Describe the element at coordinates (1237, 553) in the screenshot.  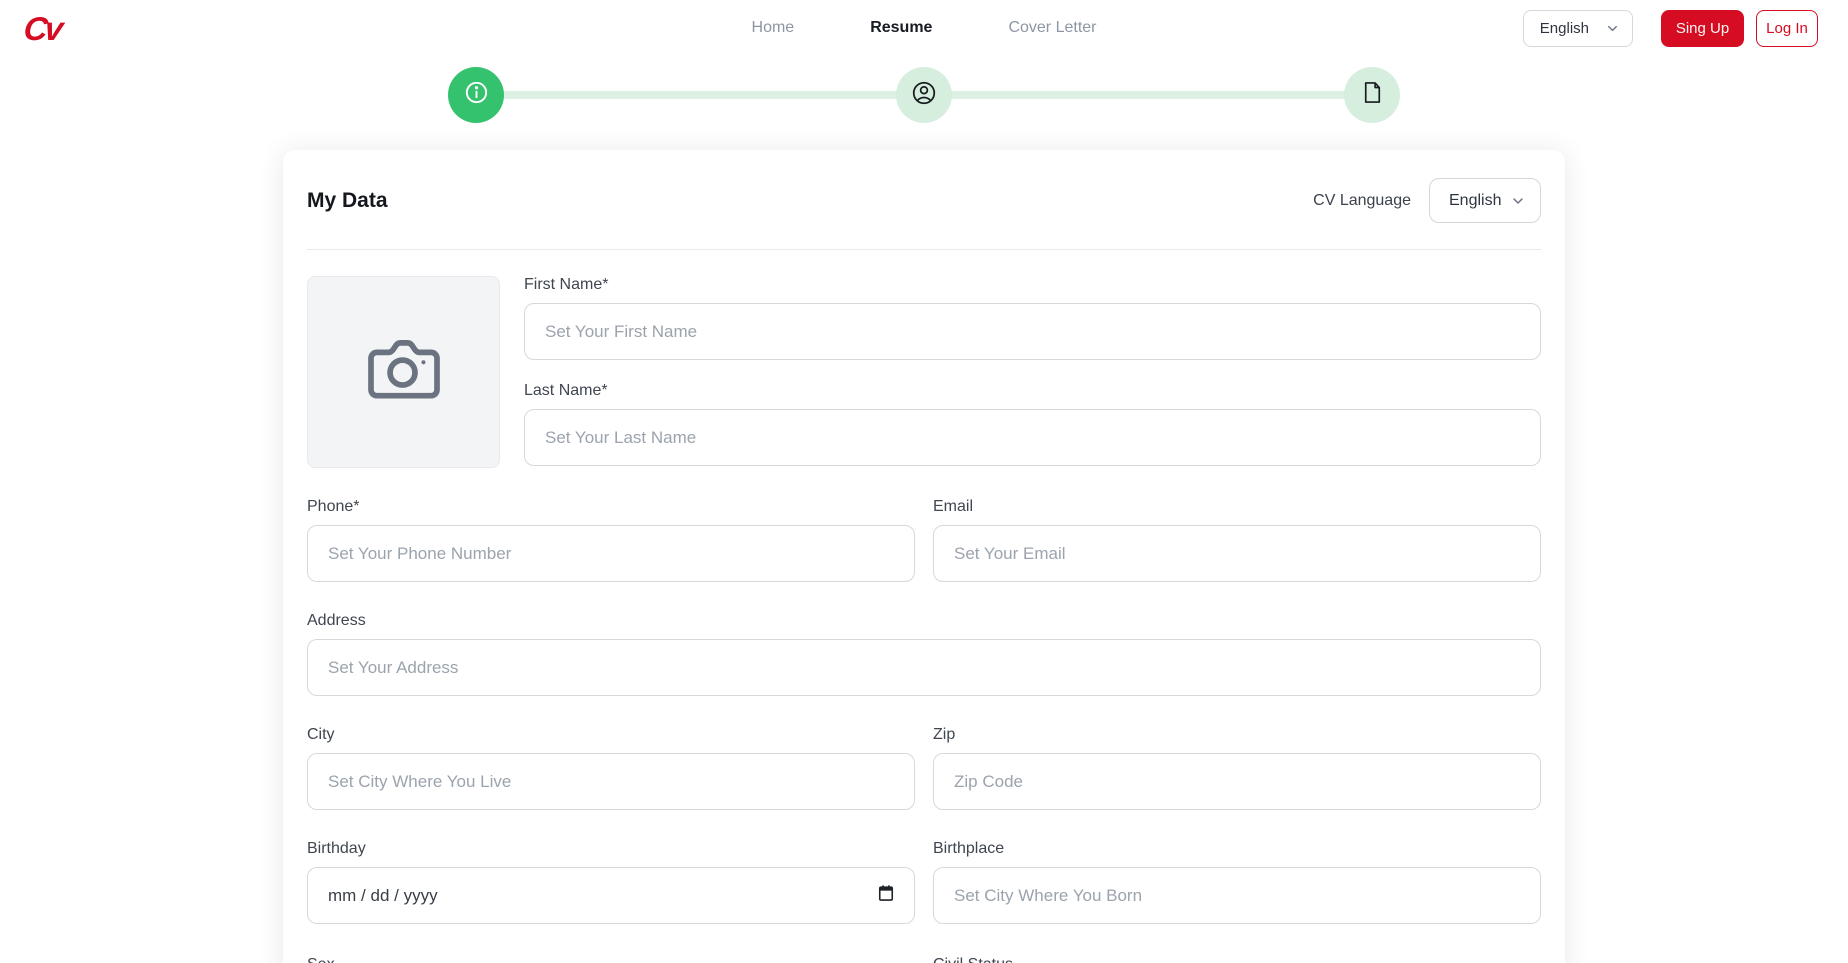
I see `email-input` at that location.